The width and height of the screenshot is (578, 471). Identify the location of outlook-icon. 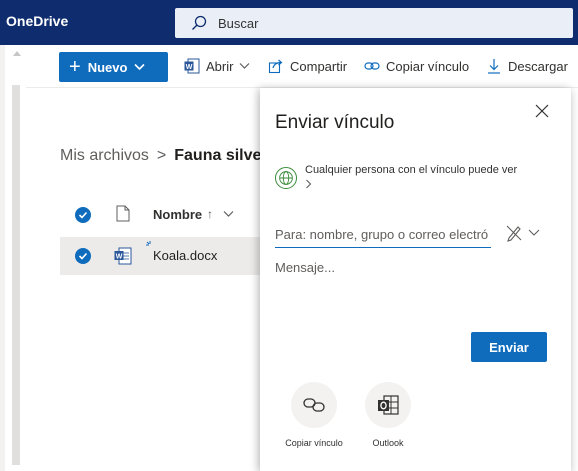
(388, 405).